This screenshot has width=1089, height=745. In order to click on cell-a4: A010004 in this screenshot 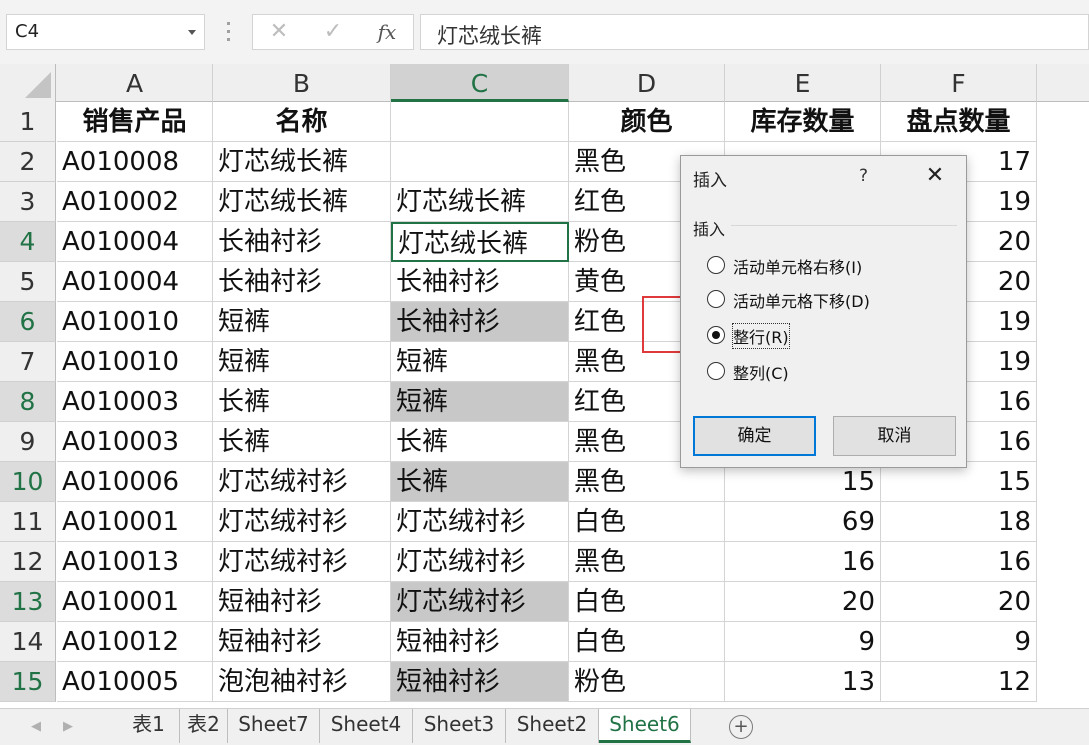, I will do `click(135, 242)`.